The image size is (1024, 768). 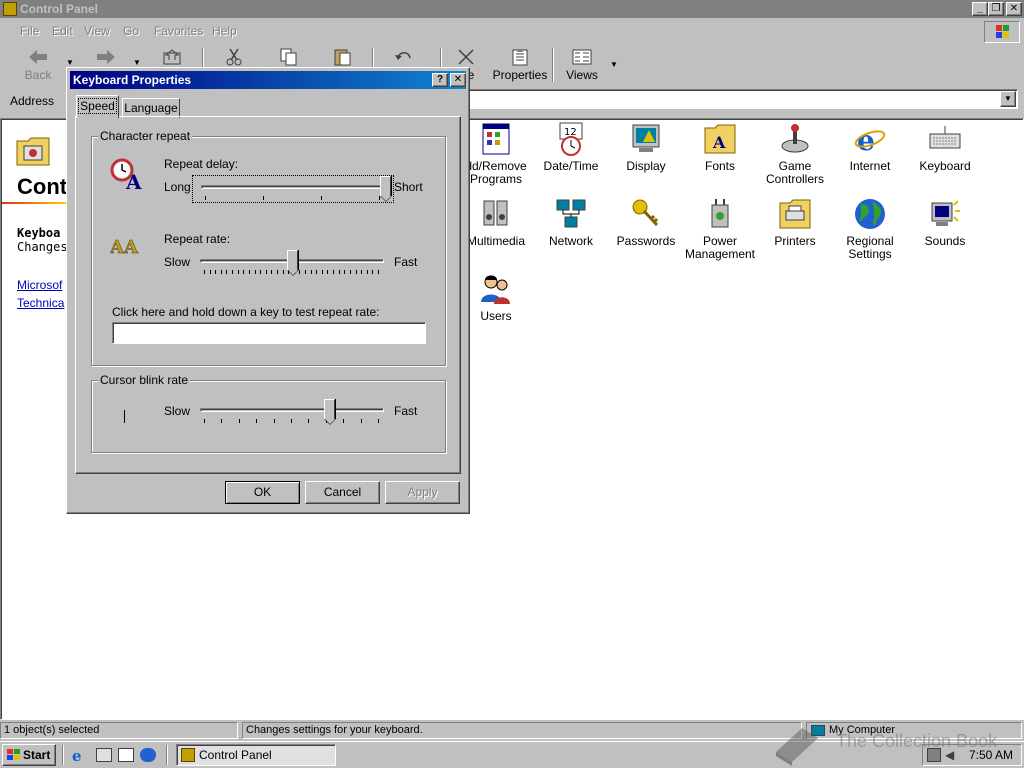 I want to click on book-watermark-icon, so click(x=797, y=747).